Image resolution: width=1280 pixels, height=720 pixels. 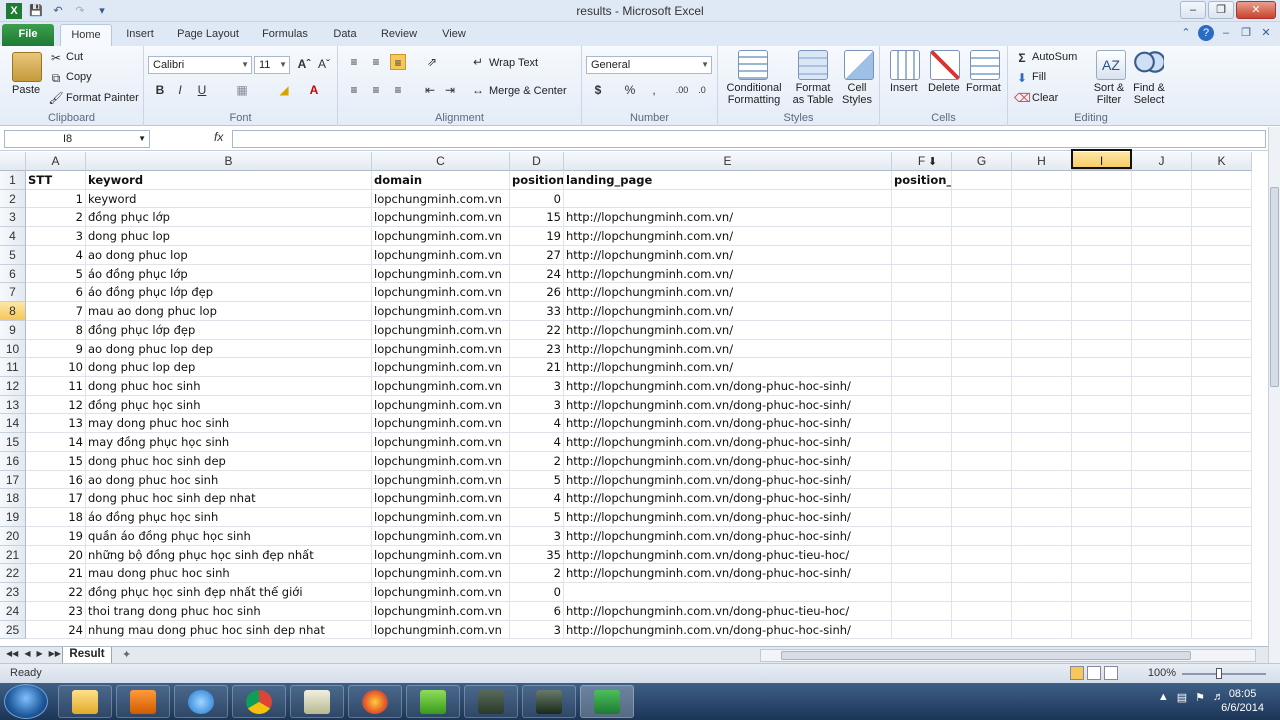 I want to click on table-cell: dong phuc hoc sinh, so click(x=229, y=386).